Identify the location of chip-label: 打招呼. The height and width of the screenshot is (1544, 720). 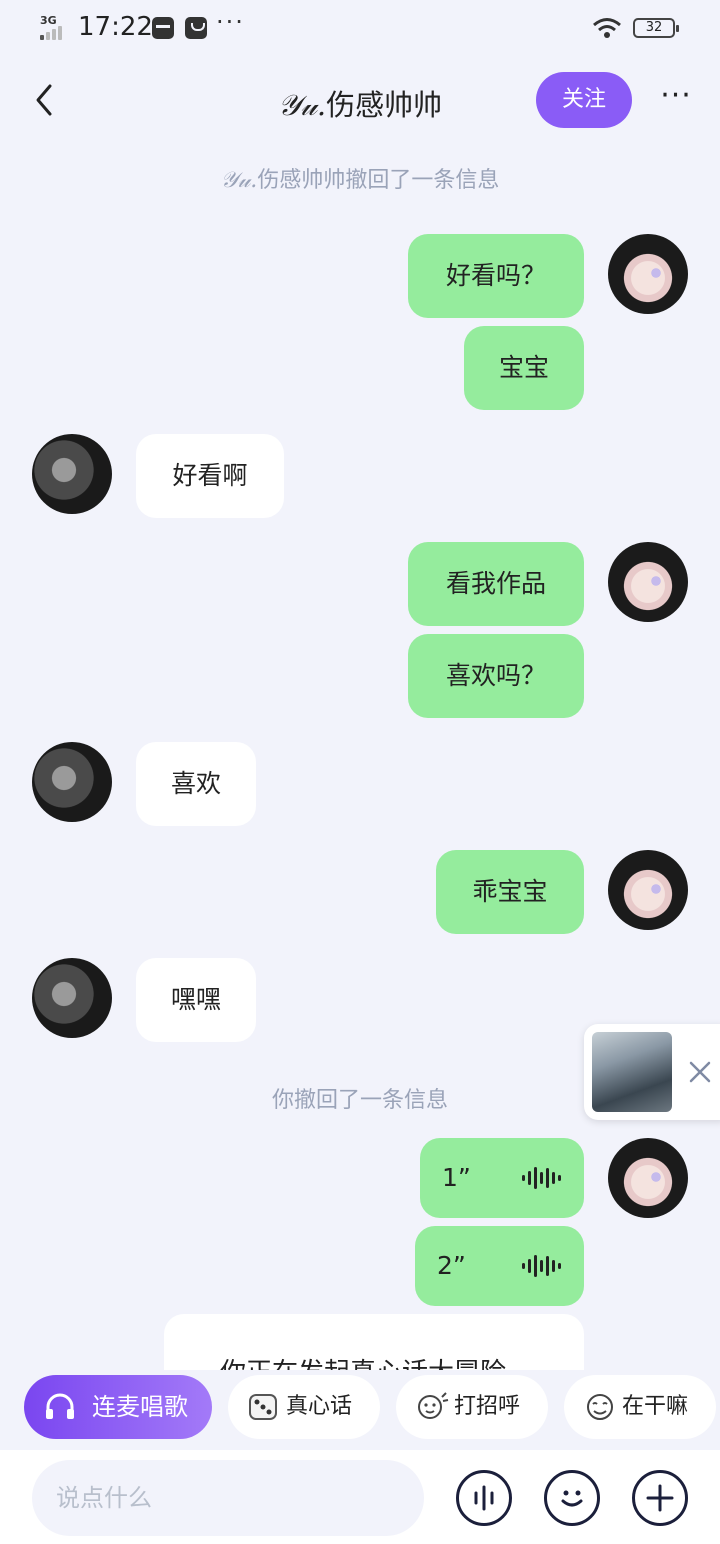
(487, 1406).